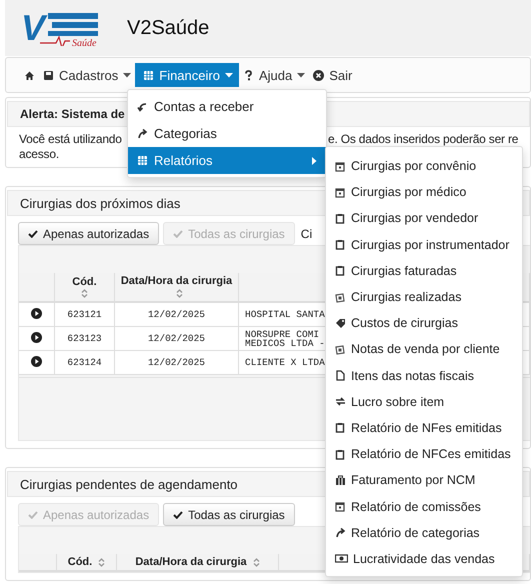 The height and width of the screenshot is (584, 531). I want to click on briefcase-icon, so click(340, 480).